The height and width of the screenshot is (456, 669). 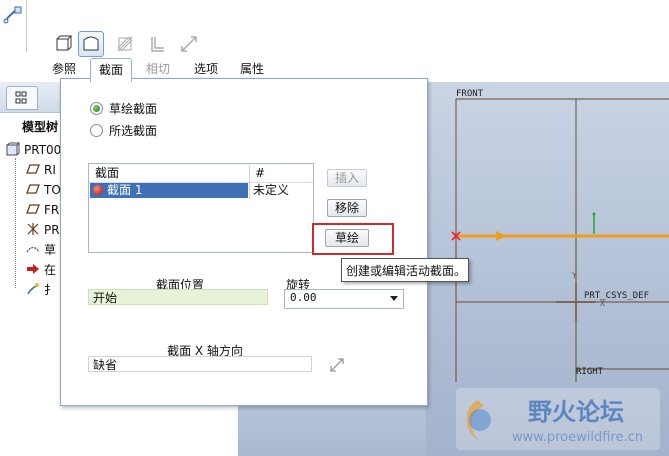 I want to click on datum-label-csys: PRT_CSYS_DEF, so click(x=616, y=296).